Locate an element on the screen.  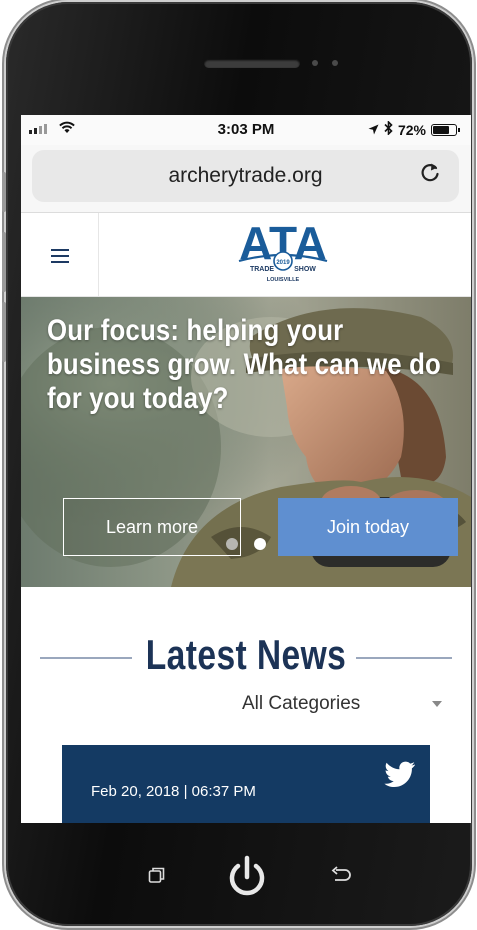
tweet-date: Feb 20, 2018 | 06:37 PM is located at coordinates (173, 791).